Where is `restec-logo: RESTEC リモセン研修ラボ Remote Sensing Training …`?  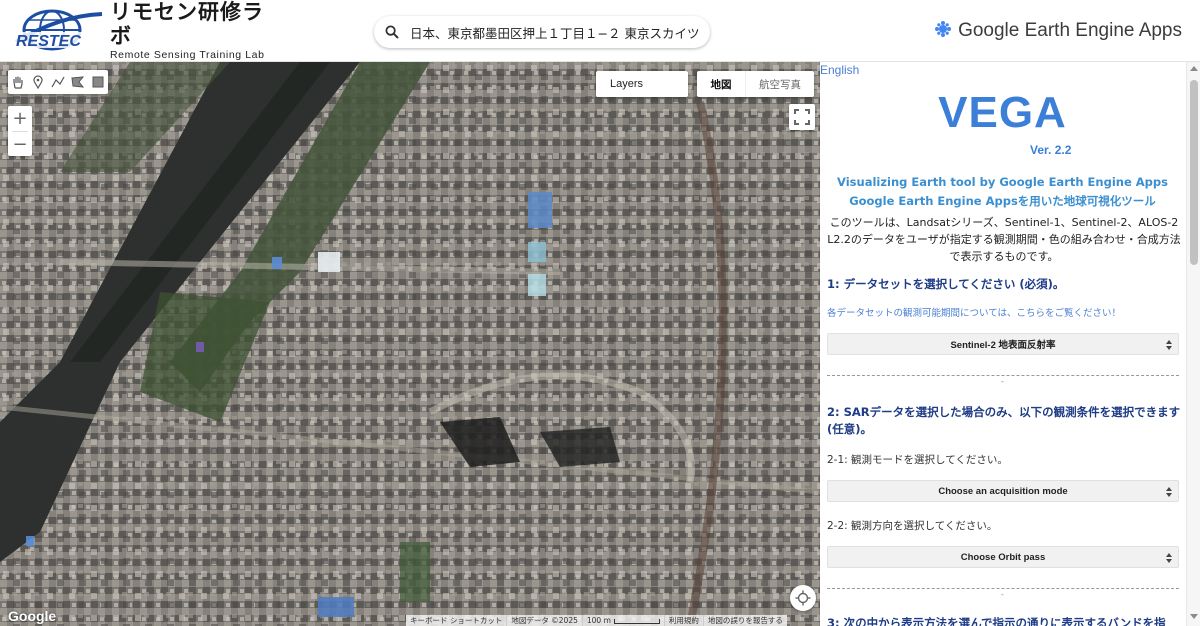
restec-logo: RESTEC リモセン研修ラボ Remote Sensing Training … is located at coordinates (139, 30).